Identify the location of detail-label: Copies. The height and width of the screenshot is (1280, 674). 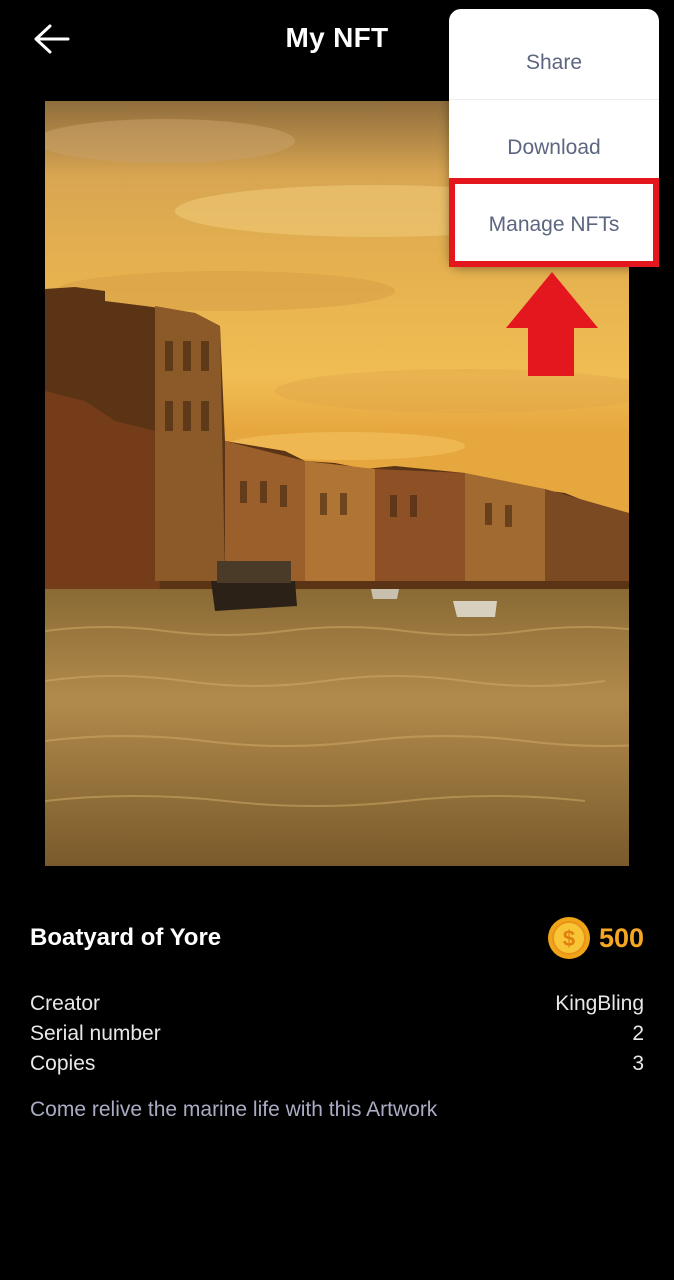
(63, 1063).